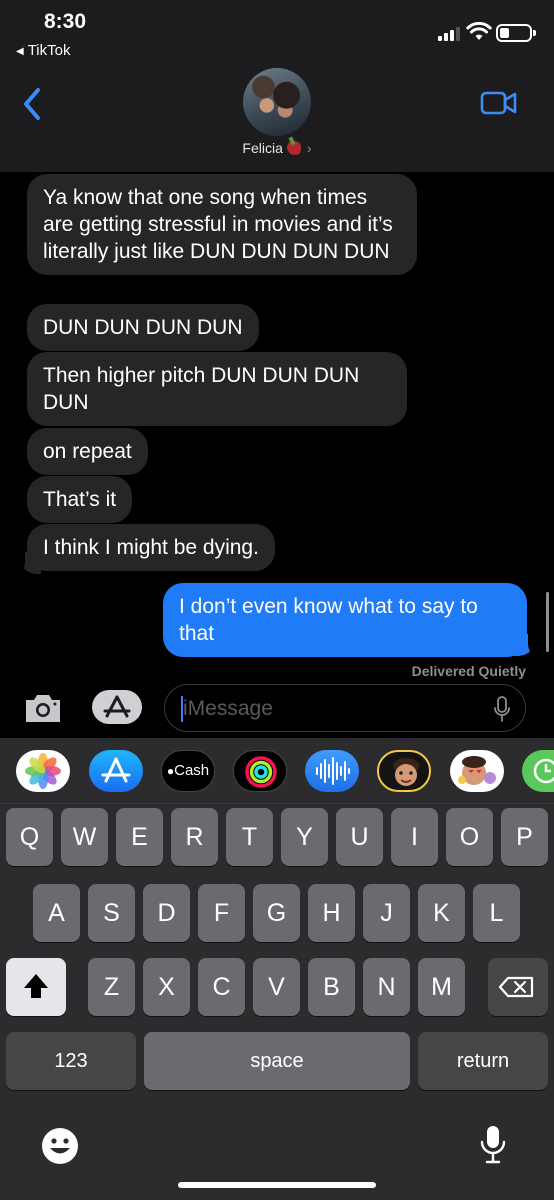 The height and width of the screenshot is (1200, 554). Describe the element at coordinates (87, 451) in the screenshot. I see `message-bubble-received: on repeat` at that location.